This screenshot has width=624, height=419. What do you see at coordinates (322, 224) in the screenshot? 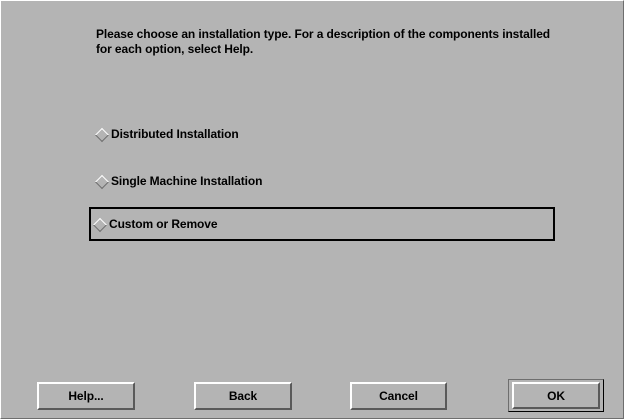
I see `option-custom-or-remove: Custom or Remove` at bounding box center [322, 224].